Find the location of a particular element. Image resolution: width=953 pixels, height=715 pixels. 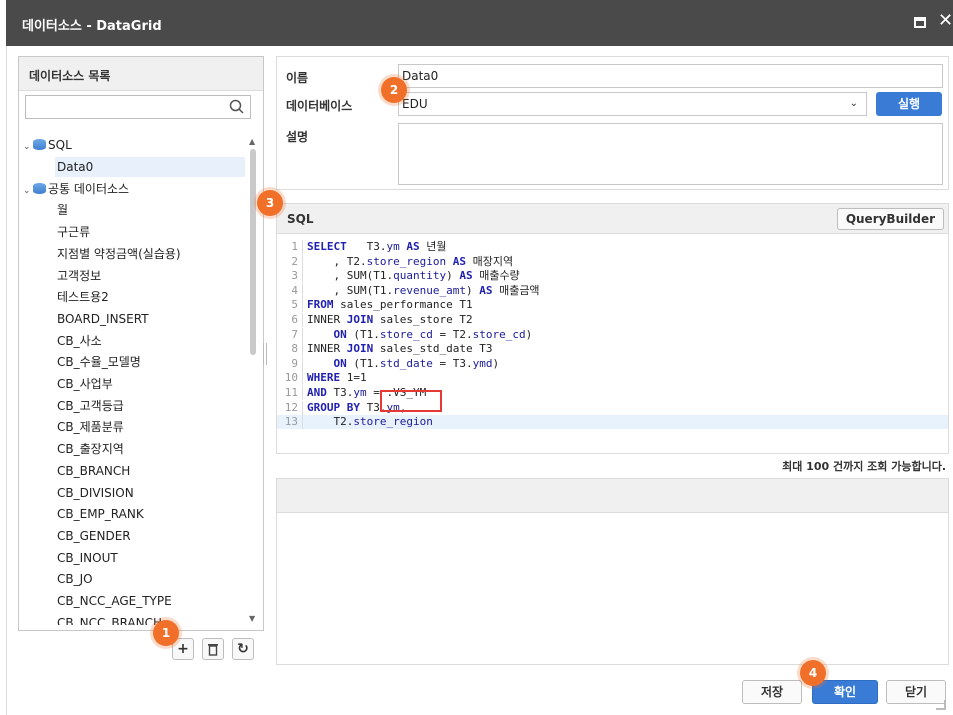

line-number: 2 is located at coordinates (290, 261).